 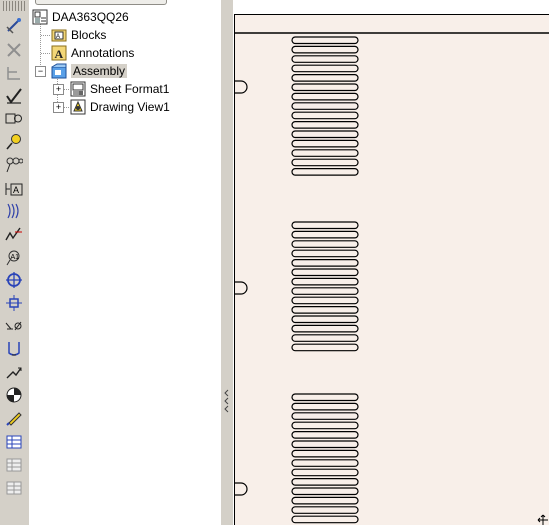 I want to click on annotations-icon: A, so click(x=59, y=53).